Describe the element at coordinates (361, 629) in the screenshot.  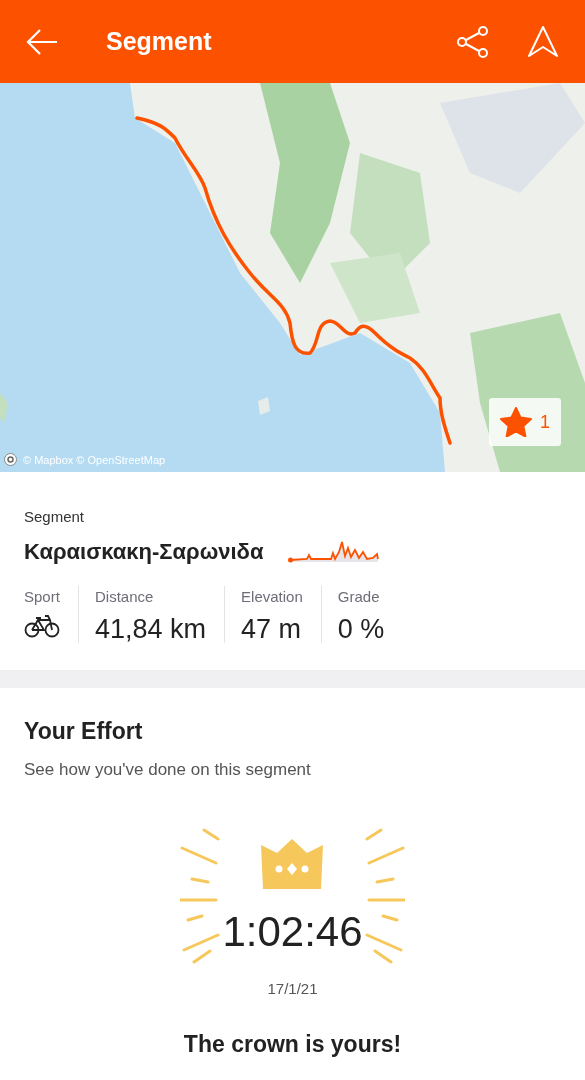
I see `stat-value: 0 %` at that location.